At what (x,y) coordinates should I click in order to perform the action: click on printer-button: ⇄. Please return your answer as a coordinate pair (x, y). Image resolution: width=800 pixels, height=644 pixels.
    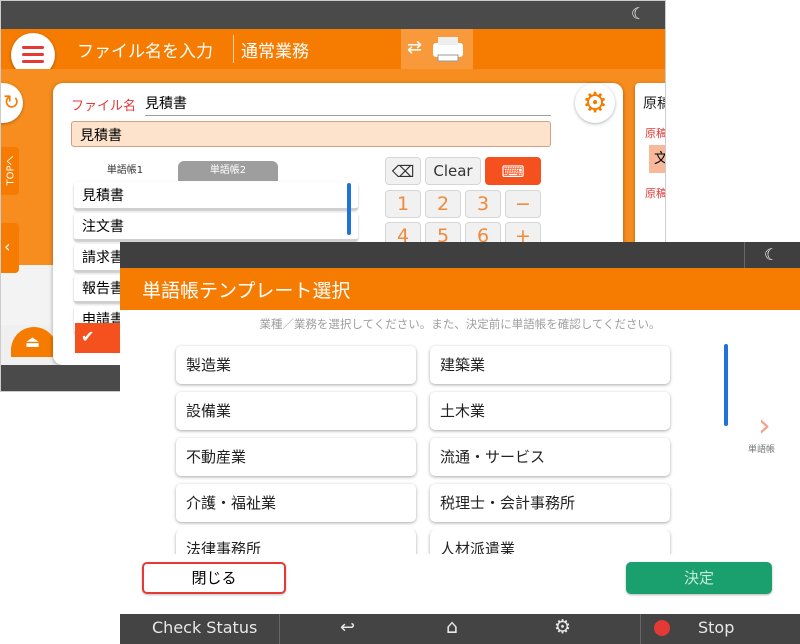
    Looking at the image, I should click on (437, 49).